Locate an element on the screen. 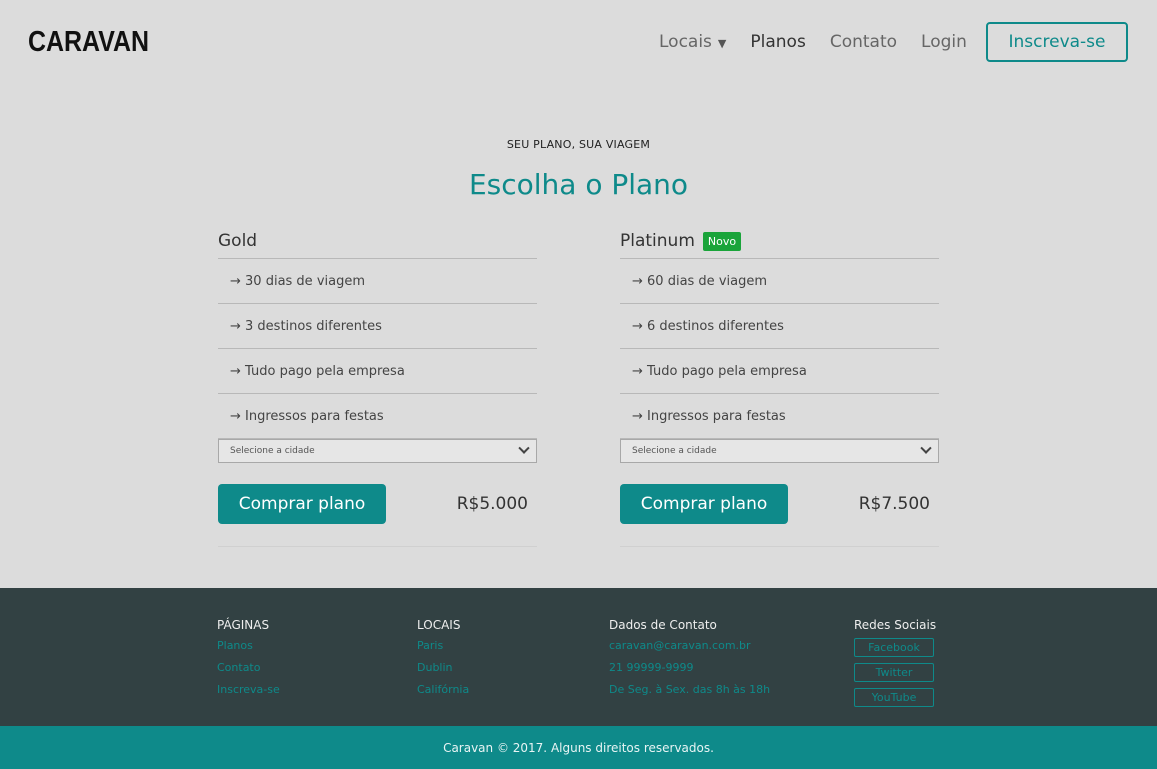  facebook-button: Facebook is located at coordinates (894, 647).